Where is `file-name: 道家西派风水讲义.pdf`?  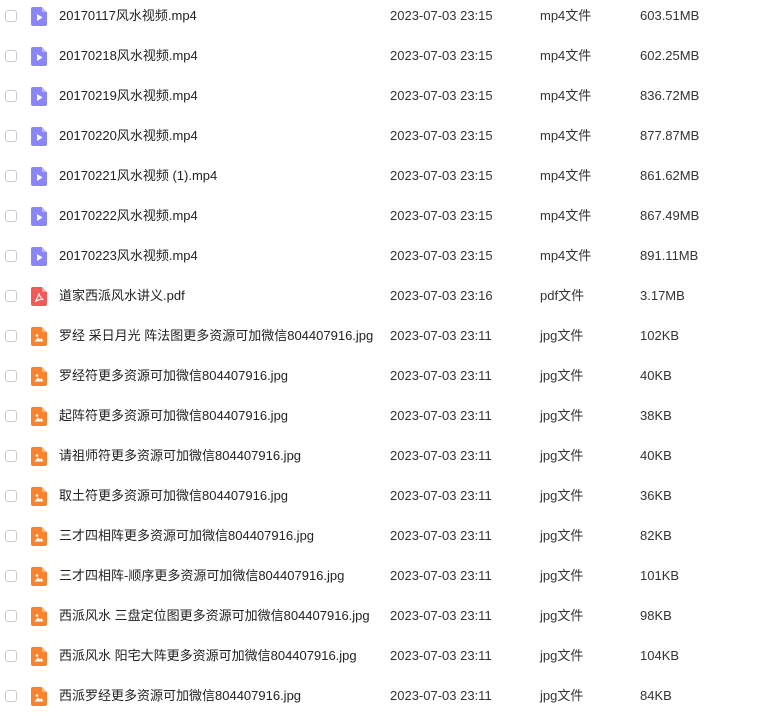 file-name: 道家西派风水讲义.pdf is located at coordinates (122, 296).